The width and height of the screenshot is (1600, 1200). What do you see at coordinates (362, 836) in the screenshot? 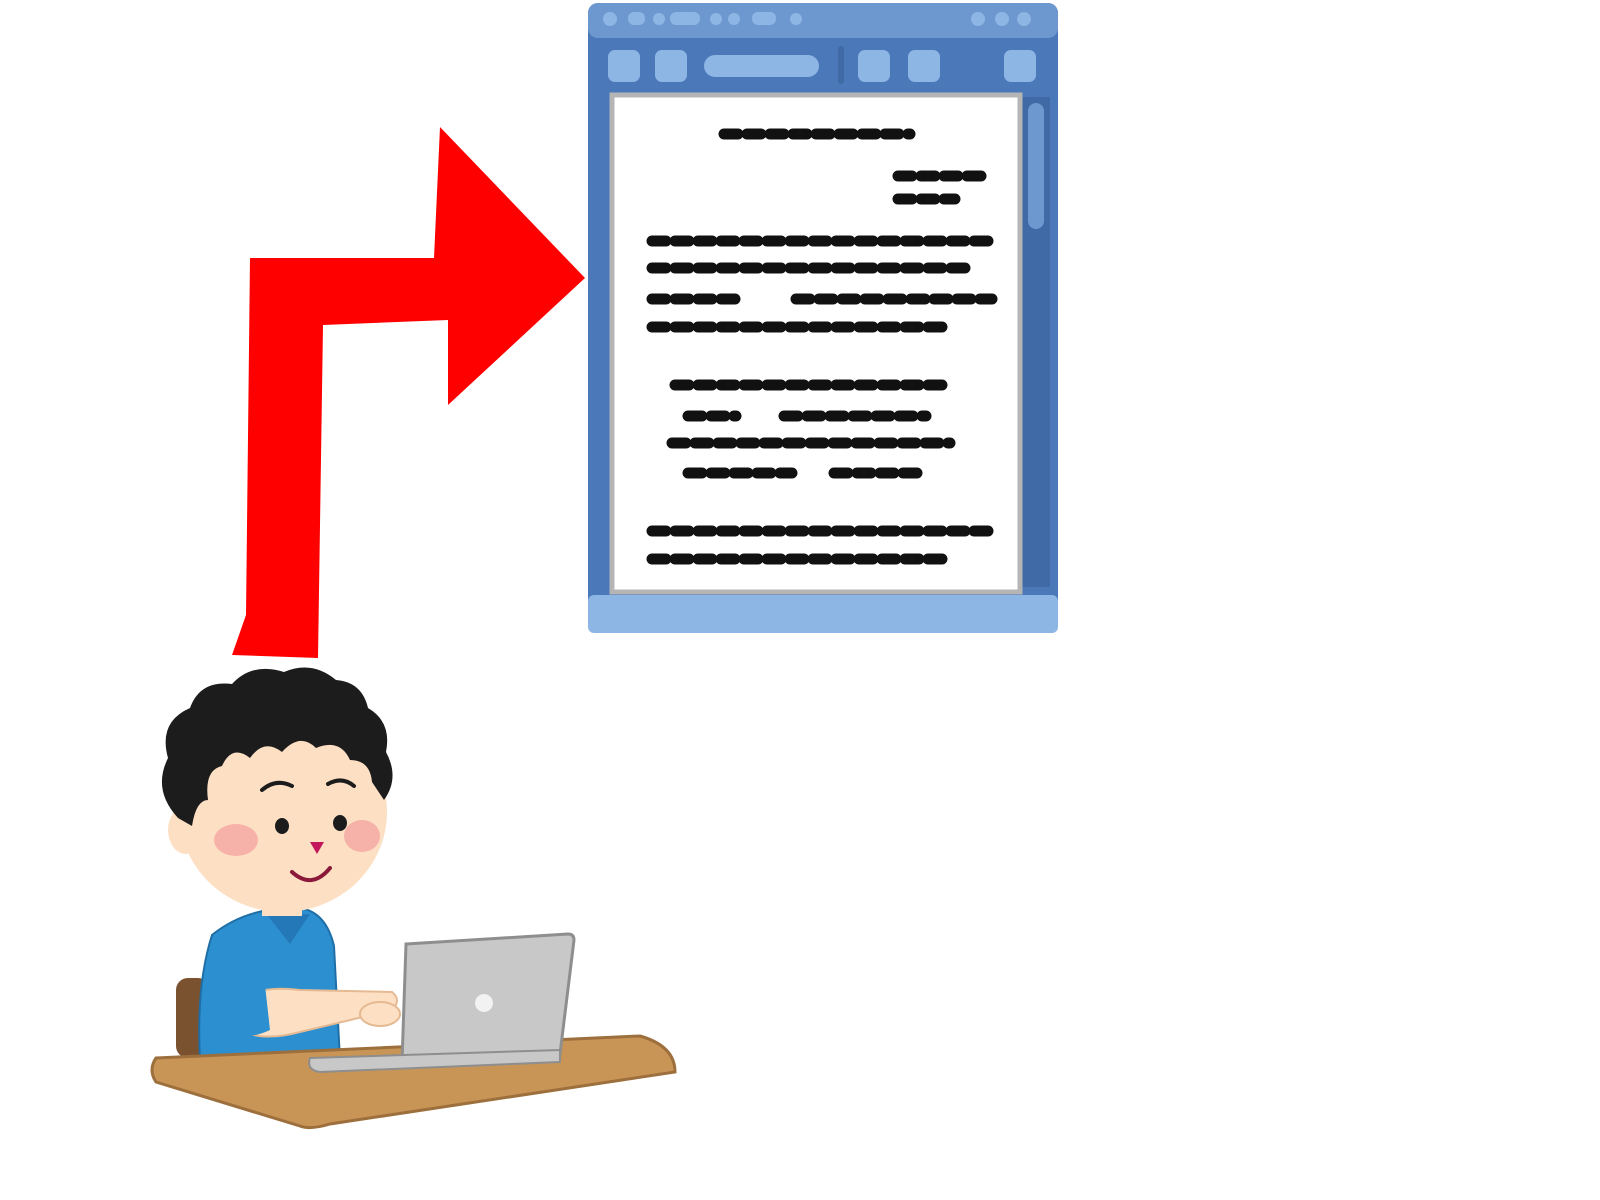
I see `cheek-right` at bounding box center [362, 836].